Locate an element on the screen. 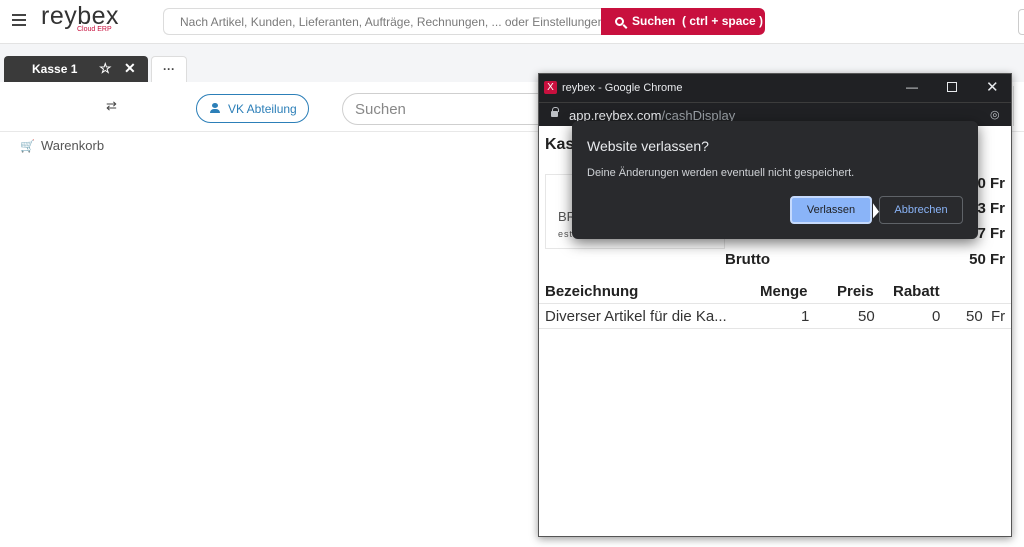  table-header: Bezeichnung Menge Preis Rabatt is located at coordinates (775, 292).